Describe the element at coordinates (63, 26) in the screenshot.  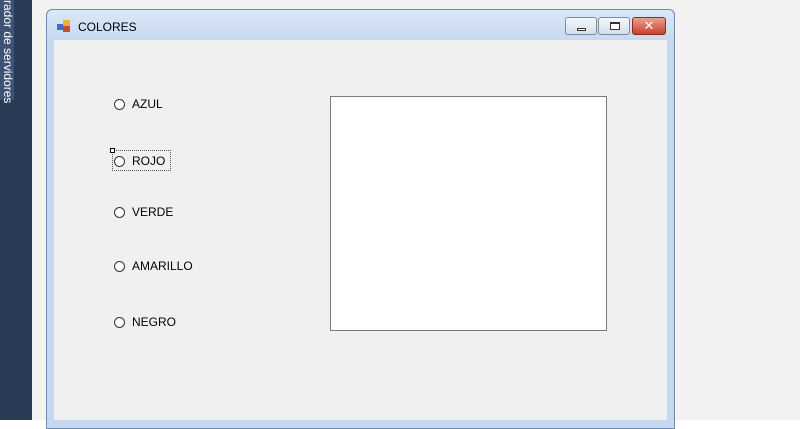
I see `form-icon` at that location.